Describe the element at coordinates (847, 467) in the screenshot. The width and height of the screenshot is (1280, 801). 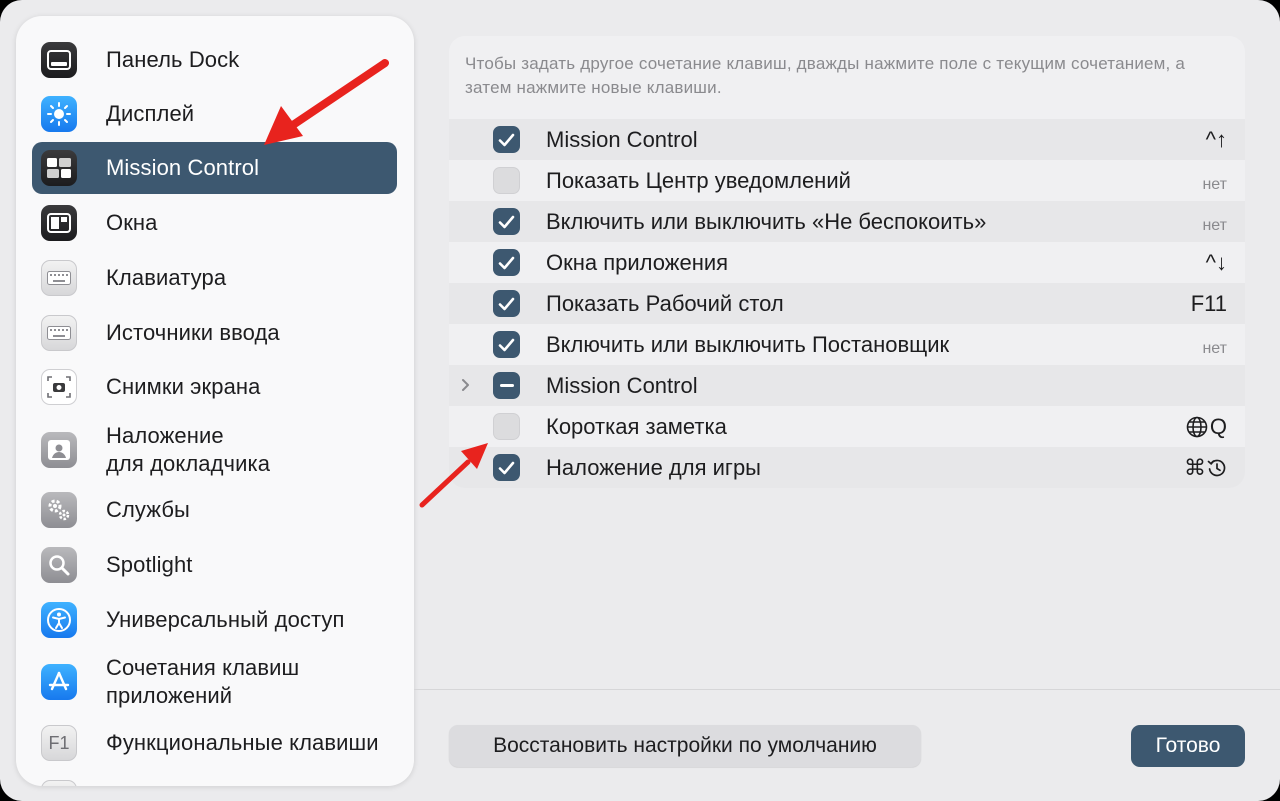
I see `shortcut-row: Наложение для игры ⌘` at that location.